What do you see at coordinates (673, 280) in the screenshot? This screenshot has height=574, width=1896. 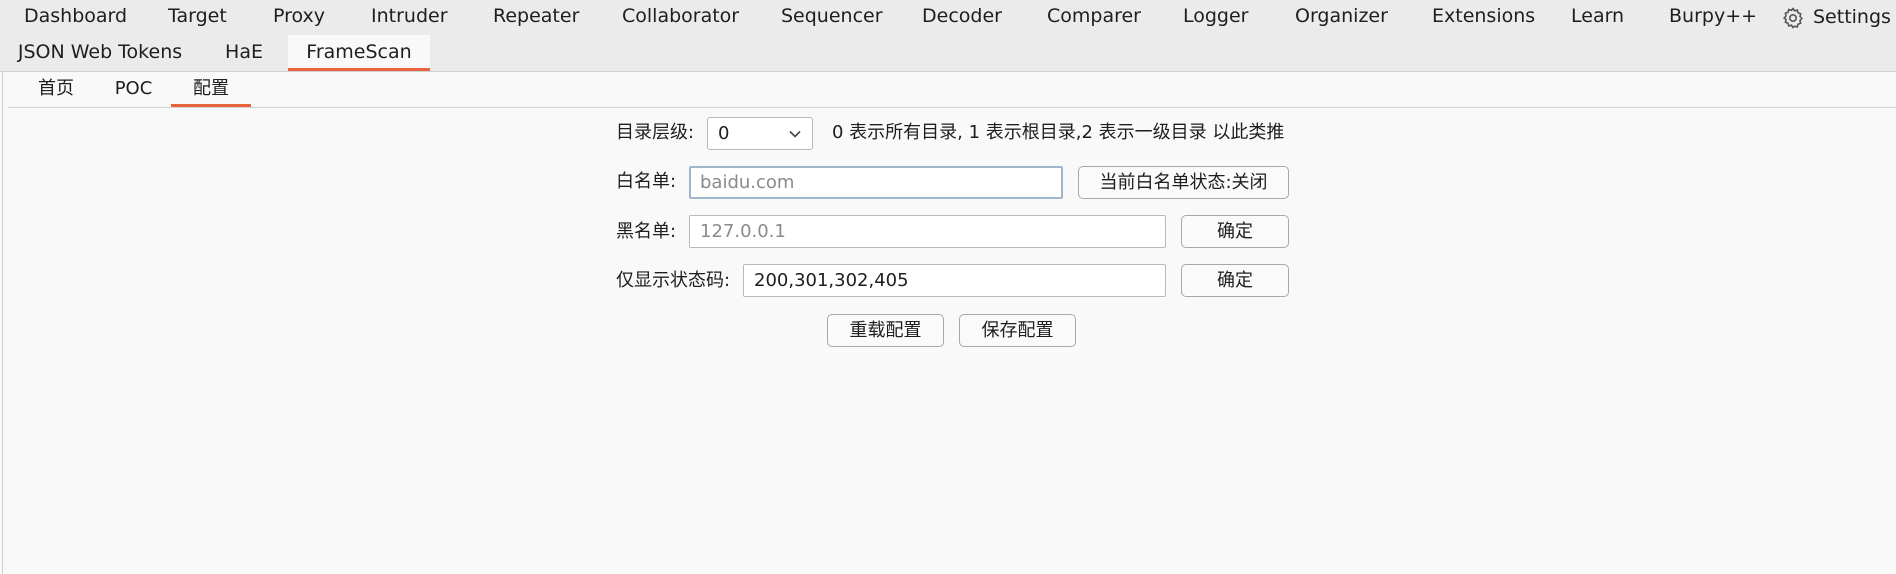 I see `status-codes-label: 仅显示状态码:` at bounding box center [673, 280].